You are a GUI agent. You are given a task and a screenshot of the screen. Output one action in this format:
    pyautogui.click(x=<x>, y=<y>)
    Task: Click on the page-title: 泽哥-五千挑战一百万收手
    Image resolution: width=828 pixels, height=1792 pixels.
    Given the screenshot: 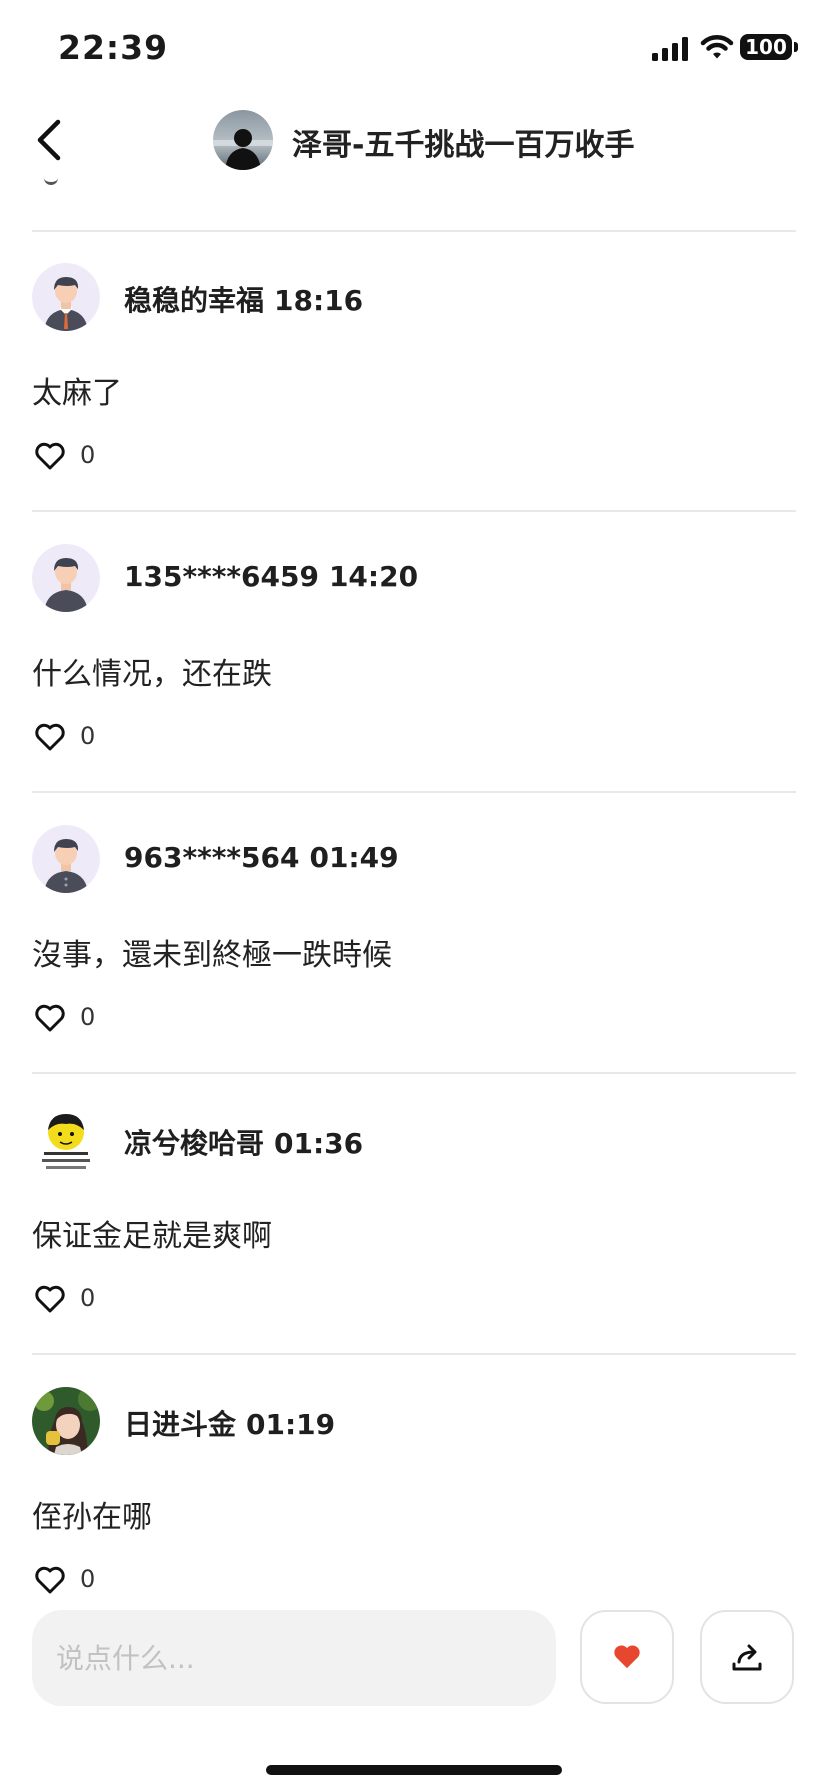 What is the action you would take?
    pyautogui.click(x=463, y=145)
    